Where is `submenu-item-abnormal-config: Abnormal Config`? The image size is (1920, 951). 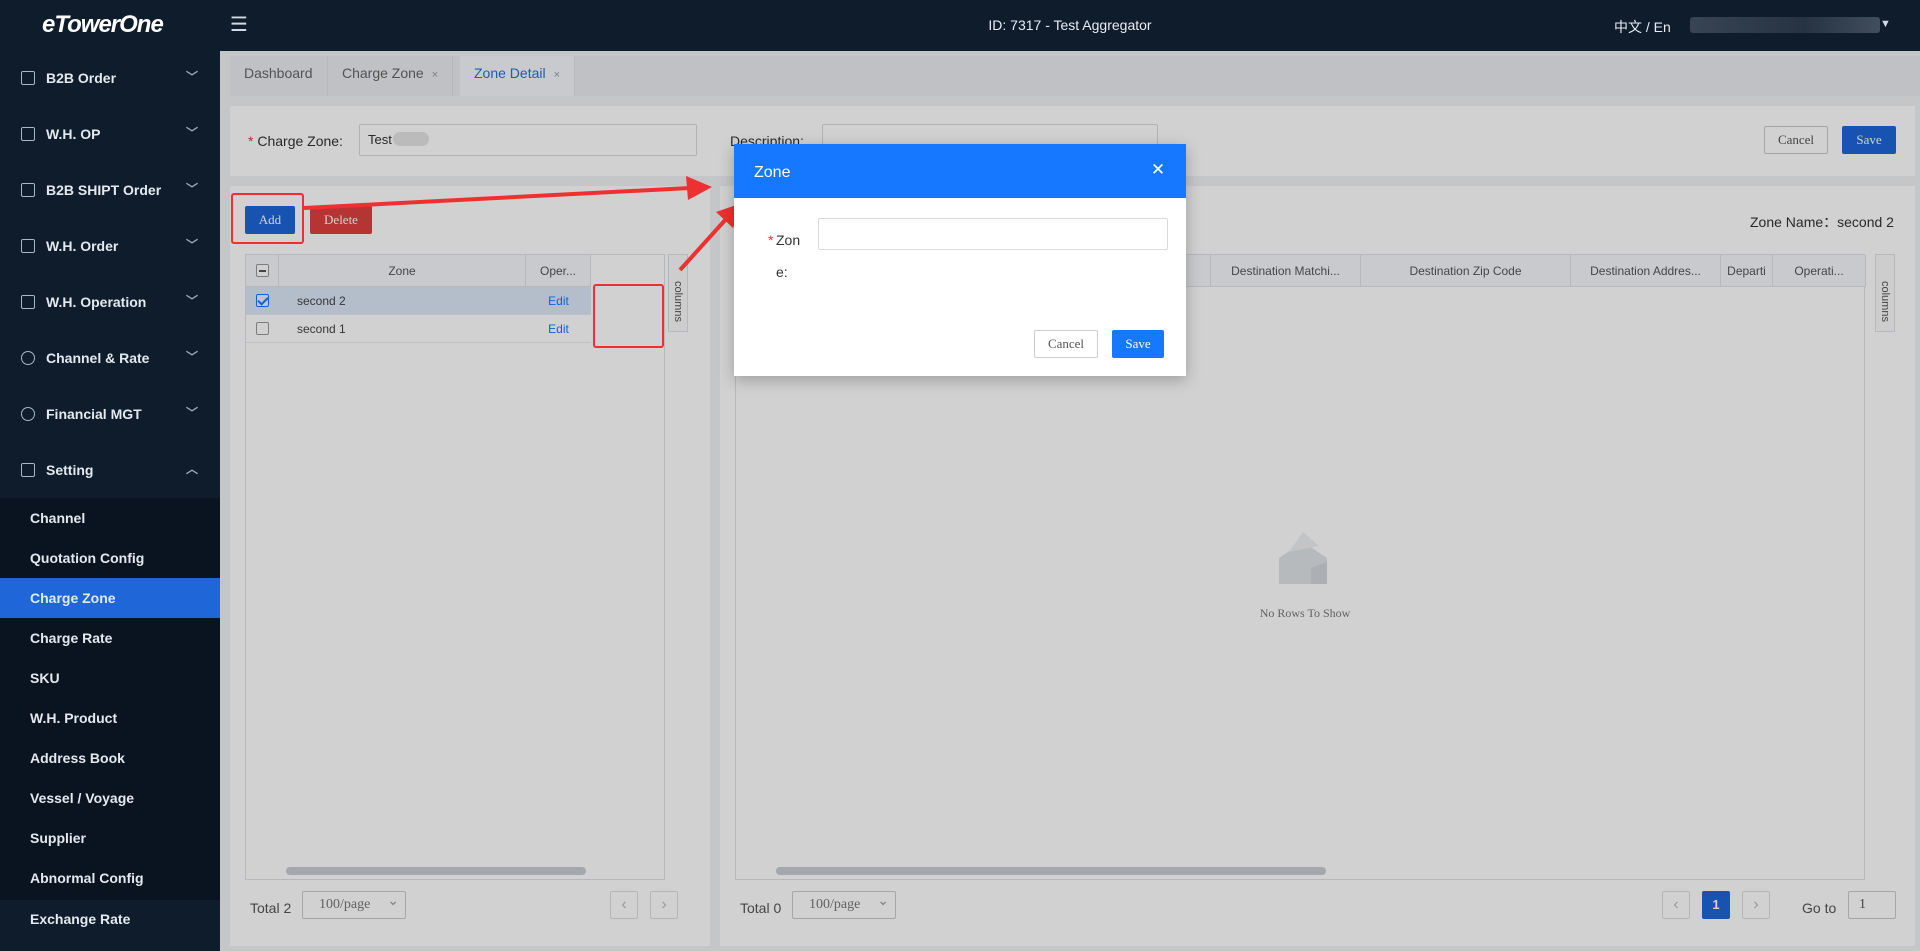 submenu-item-abnormal-config: Abnormal Config is located at coordinates (110, 878).